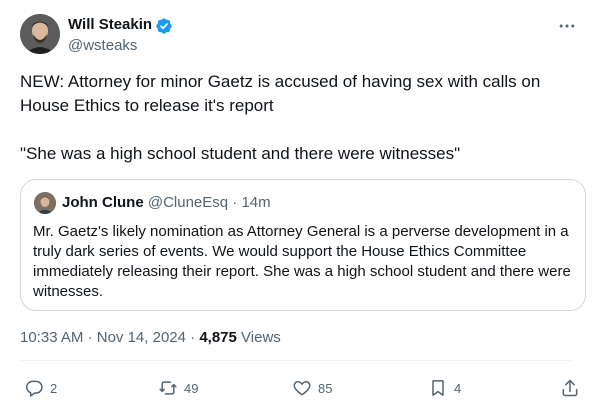  What do you see at coordinates (178, 388) in the screenshot?
I see `repost-button: 49` at bounding box center [178, 388].